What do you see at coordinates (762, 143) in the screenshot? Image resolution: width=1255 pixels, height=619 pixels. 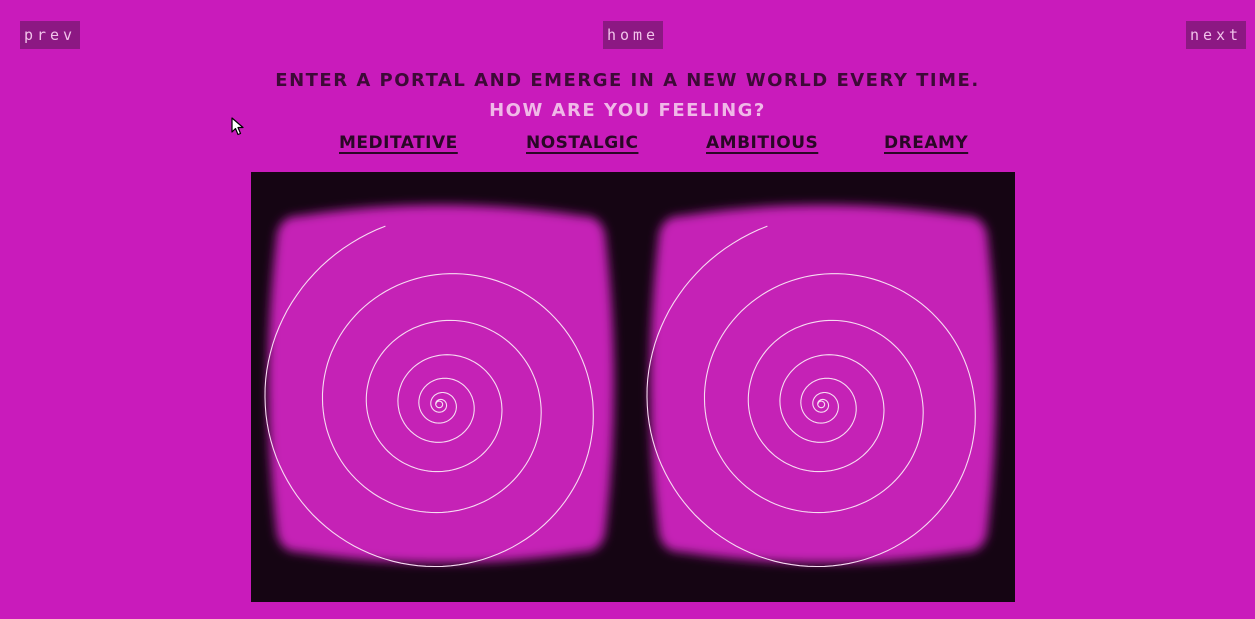 I see `mood-link-ambitious: Ambitious` at bounding box center [762, 143].